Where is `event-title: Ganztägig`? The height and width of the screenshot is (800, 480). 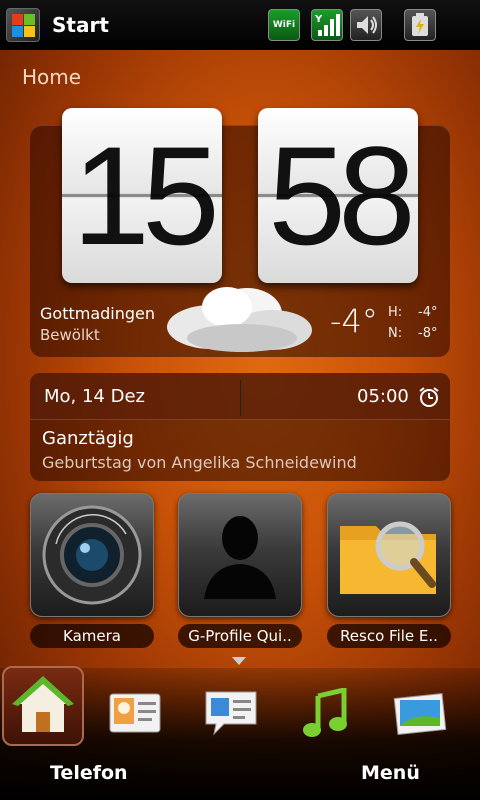
event-title: Ganztägig is located at coordinates (88, 438).